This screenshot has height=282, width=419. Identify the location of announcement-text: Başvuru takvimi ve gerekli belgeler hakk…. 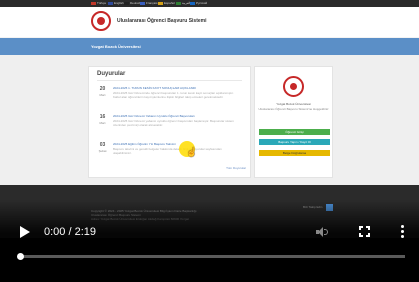
(167, 151).